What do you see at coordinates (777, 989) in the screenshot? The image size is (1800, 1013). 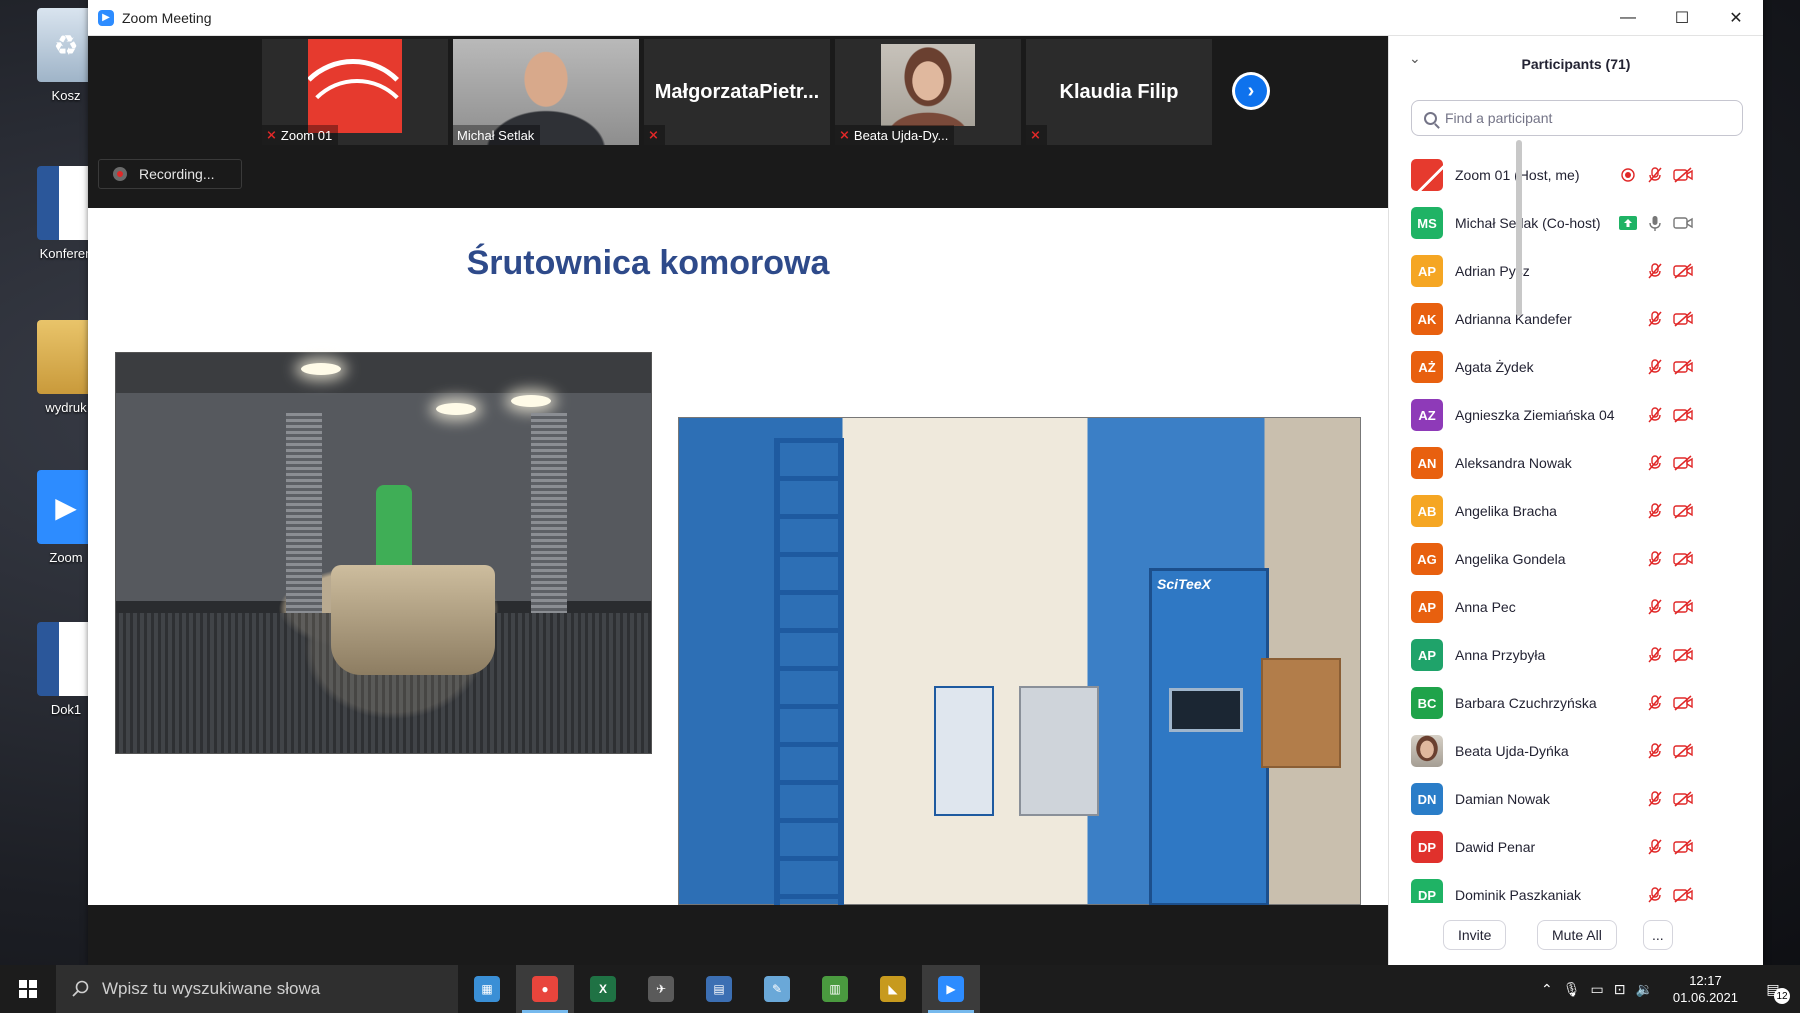 I see `taskbar-app-paint: ✎` at bounding box center [777, 989].